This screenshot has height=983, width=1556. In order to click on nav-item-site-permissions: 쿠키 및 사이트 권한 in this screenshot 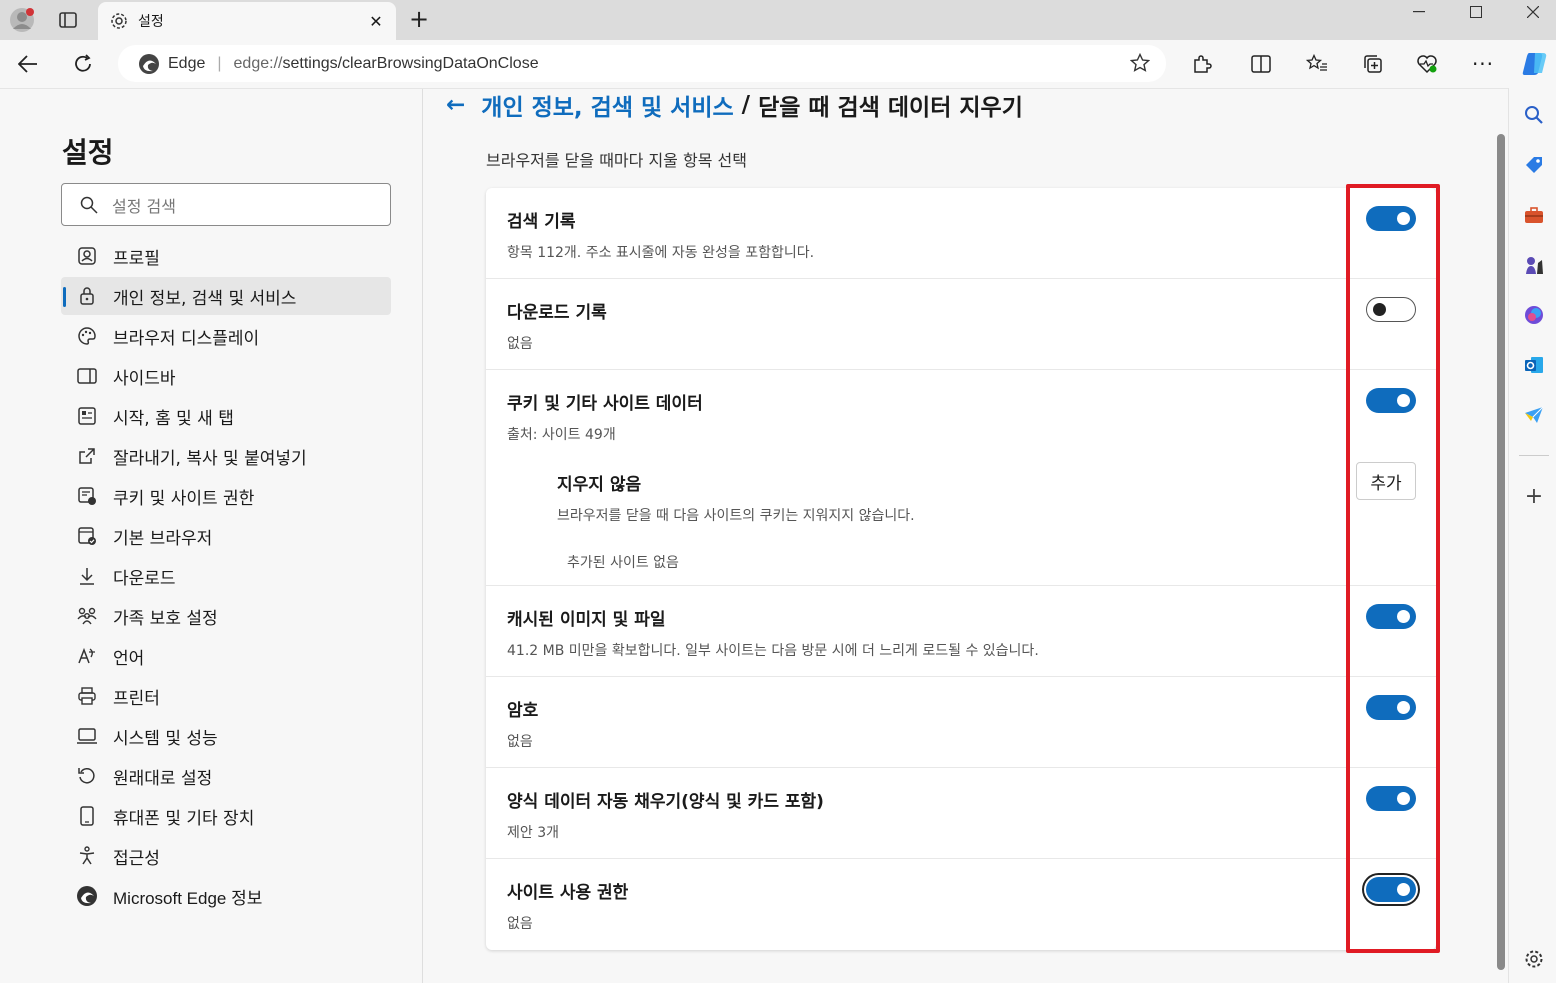, I will do `click(226, 496)`.